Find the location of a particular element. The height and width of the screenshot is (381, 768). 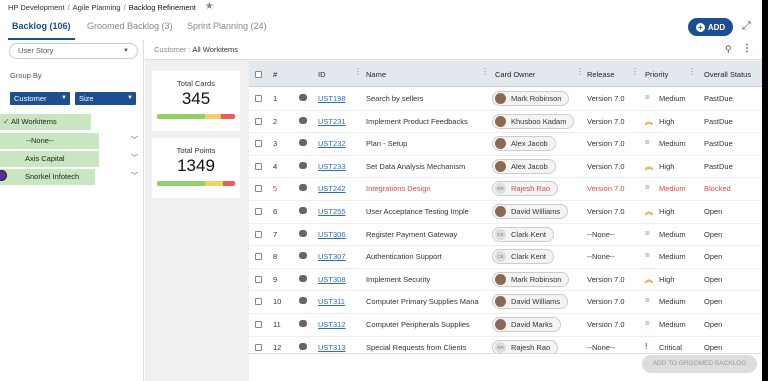

workitem-id-link: UST306 is located at coordinates (332, 234).